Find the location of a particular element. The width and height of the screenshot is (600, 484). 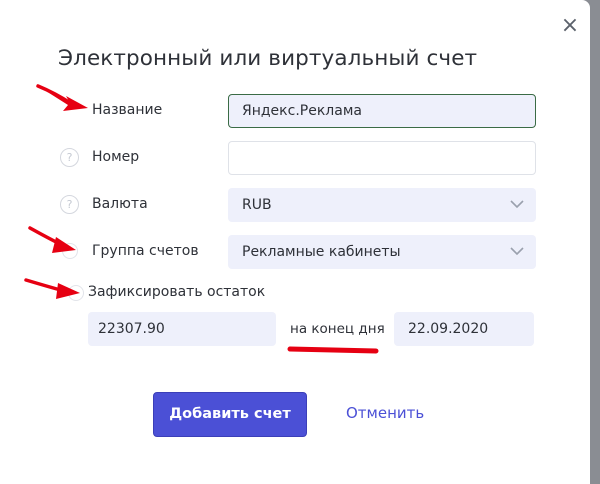

account-group-select: Рекламные кабинеты is located at coordinates (382, 252).